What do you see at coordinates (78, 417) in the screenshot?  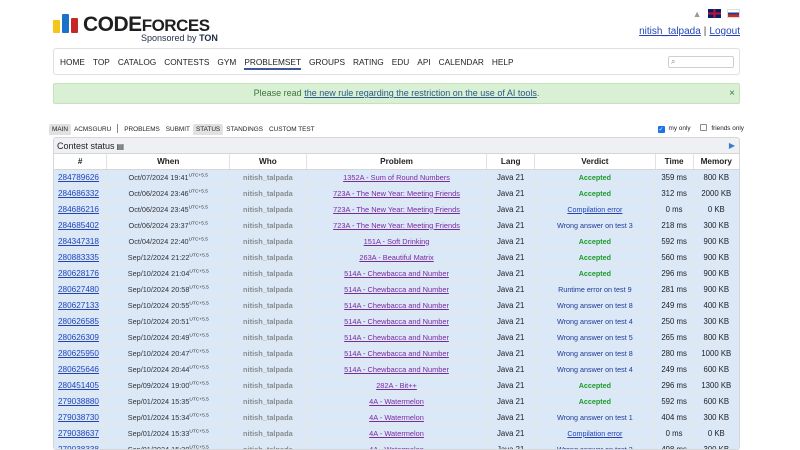 I see `submission-id-link: 279038730` at bounding box center [78, 417].